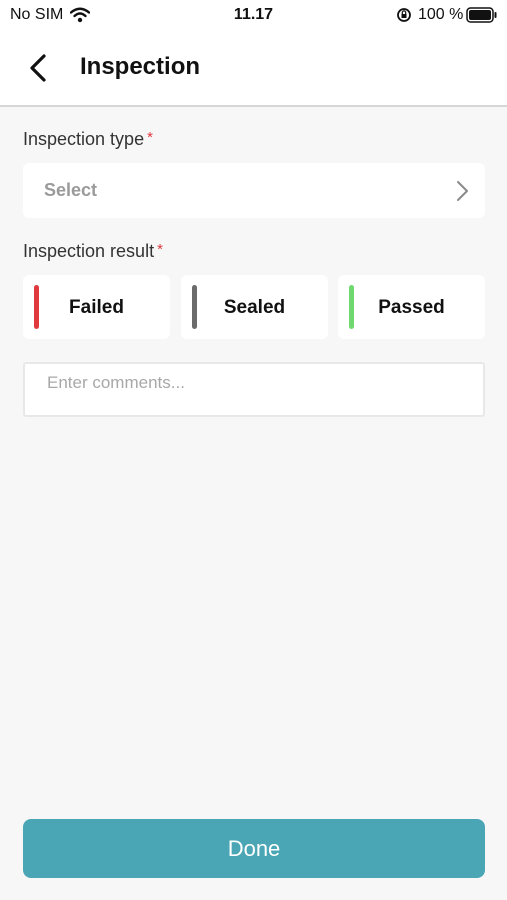  Describe the element at coordinates (140, 66) in the screenshot. I see `page-title: Inspection` at that location.